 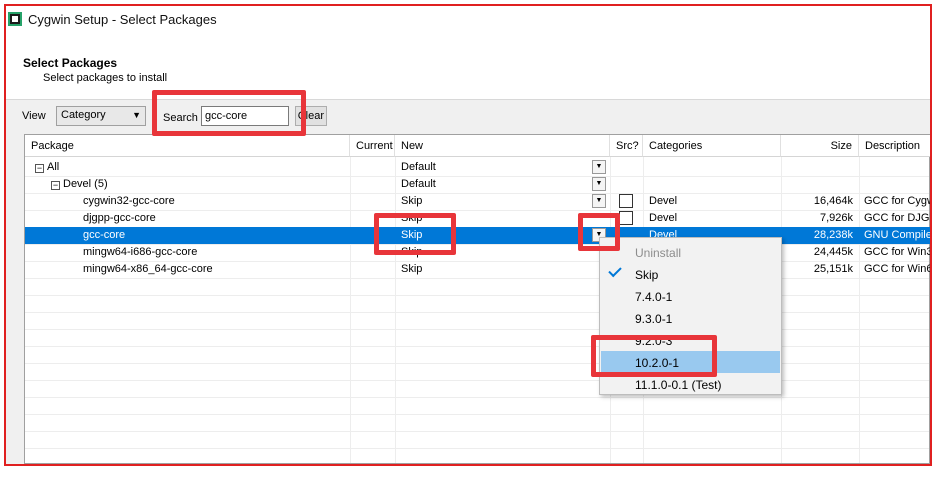 What do you see at coordinates (836, 218) in the screenshot?
I see `size-cell: 7,926k` at bounding box center [836, 218].